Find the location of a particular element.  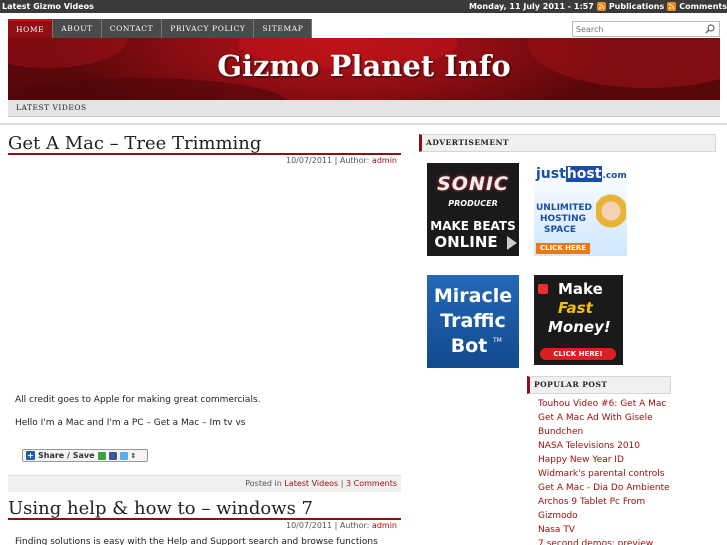

chevron-down-icon: ⇕ is located at coordinates (133, 455).